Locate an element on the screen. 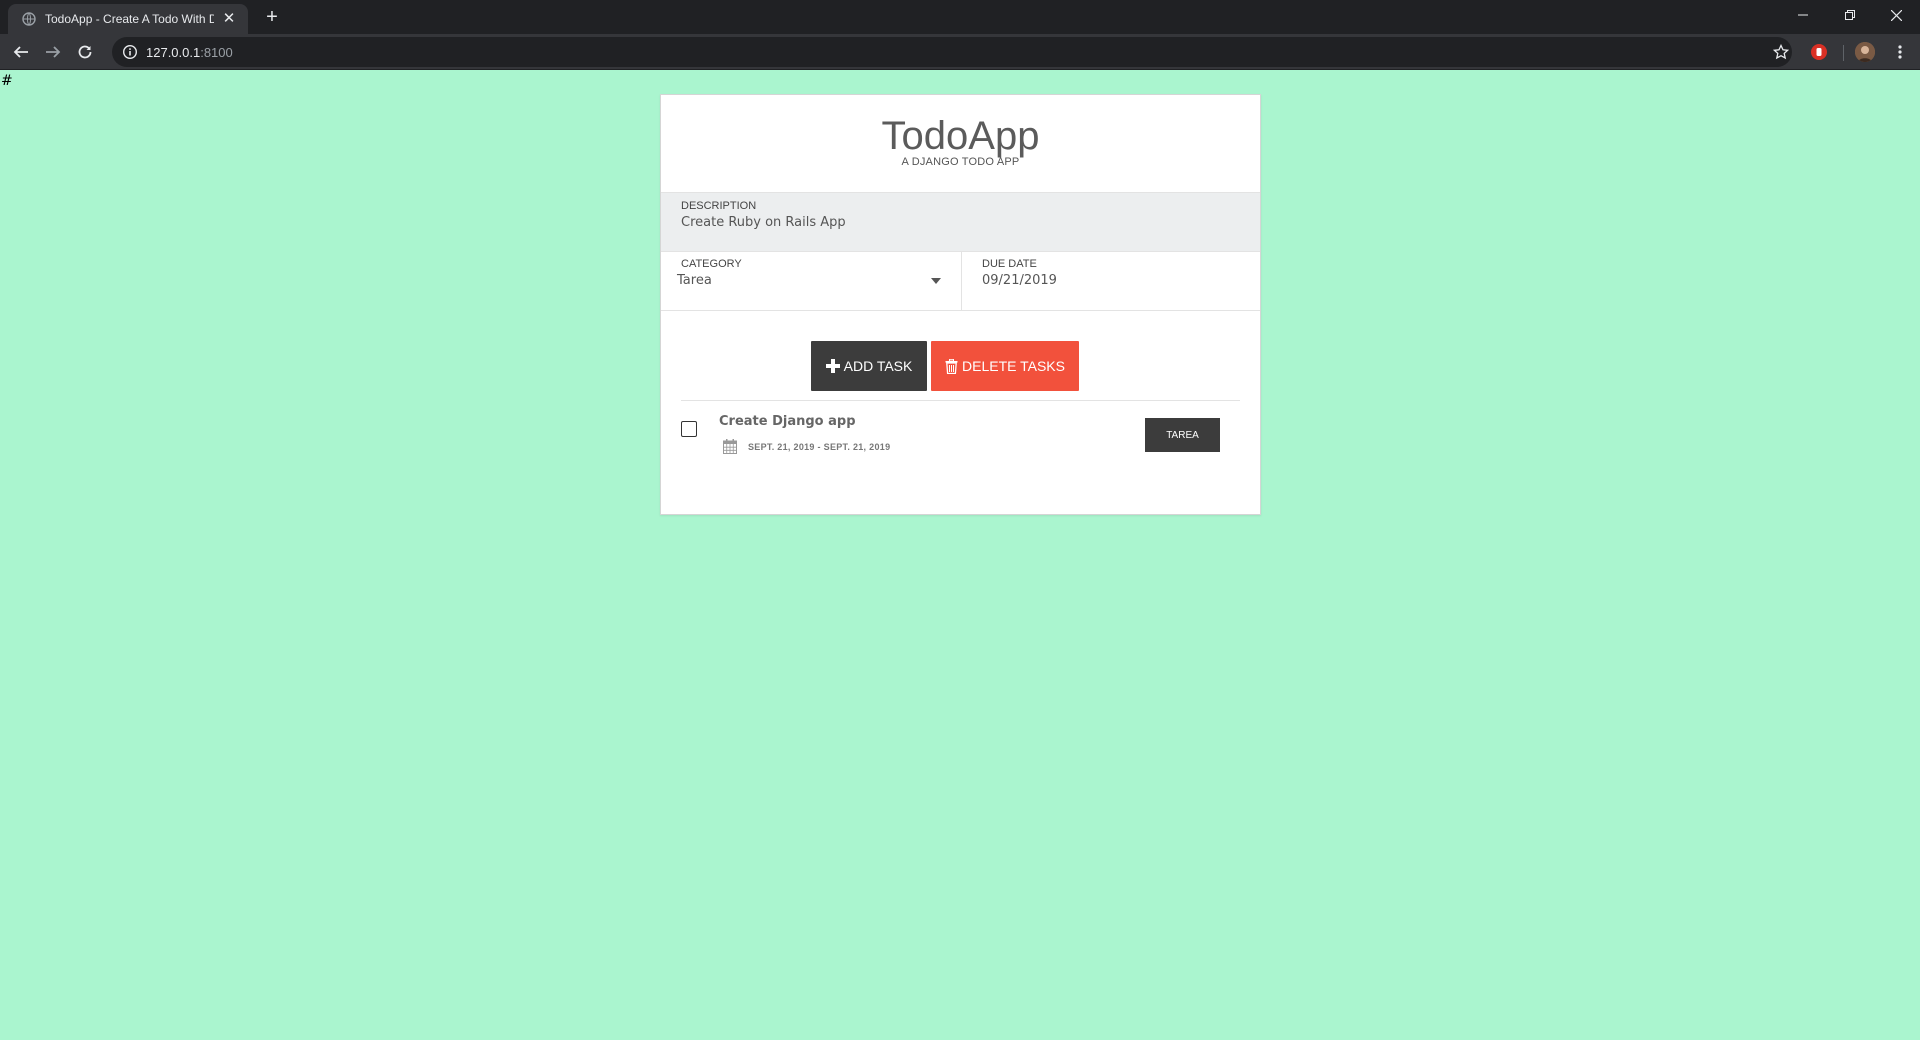 The image size is (1920, 1040). due-date-field: DUE DATE 09/21/2019 is located at coordinates (1111, 281).